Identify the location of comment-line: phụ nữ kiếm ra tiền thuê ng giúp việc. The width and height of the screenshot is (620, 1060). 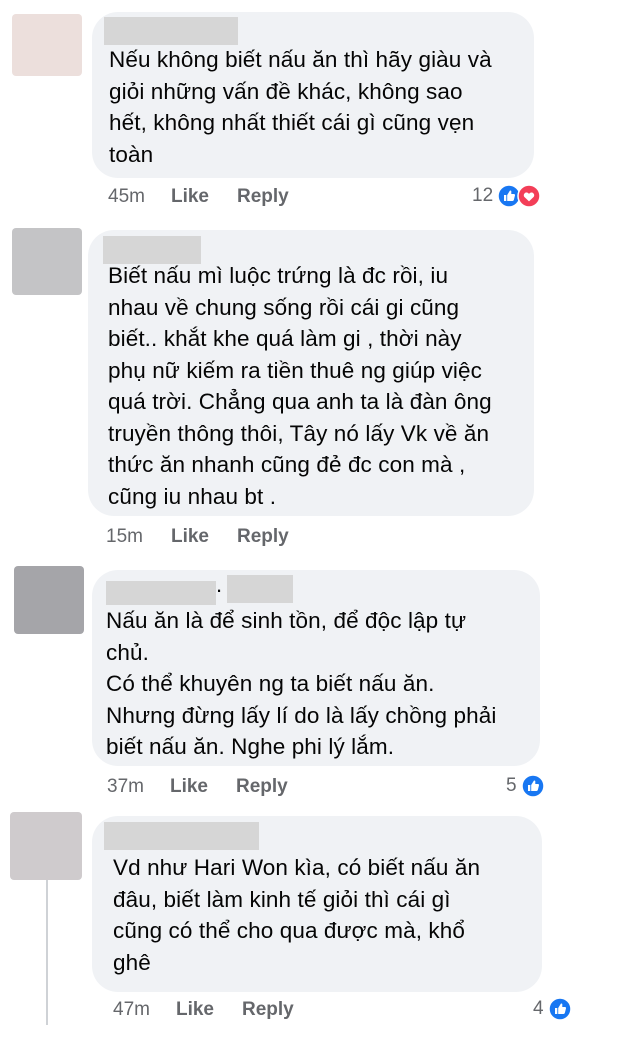
(295, 370).